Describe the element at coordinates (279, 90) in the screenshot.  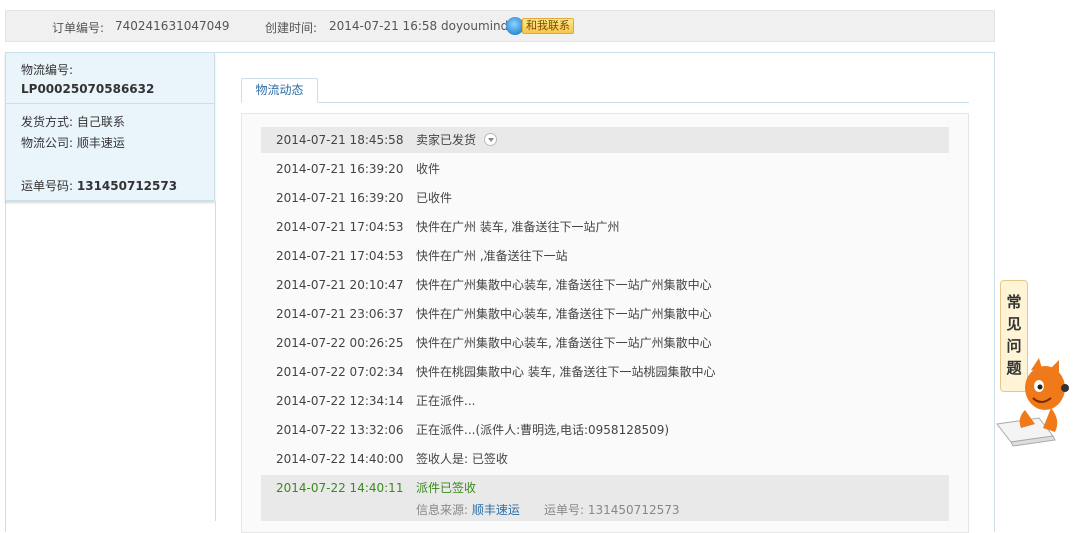
I see `tab-logistics-tracking: 物流动态` at that location.